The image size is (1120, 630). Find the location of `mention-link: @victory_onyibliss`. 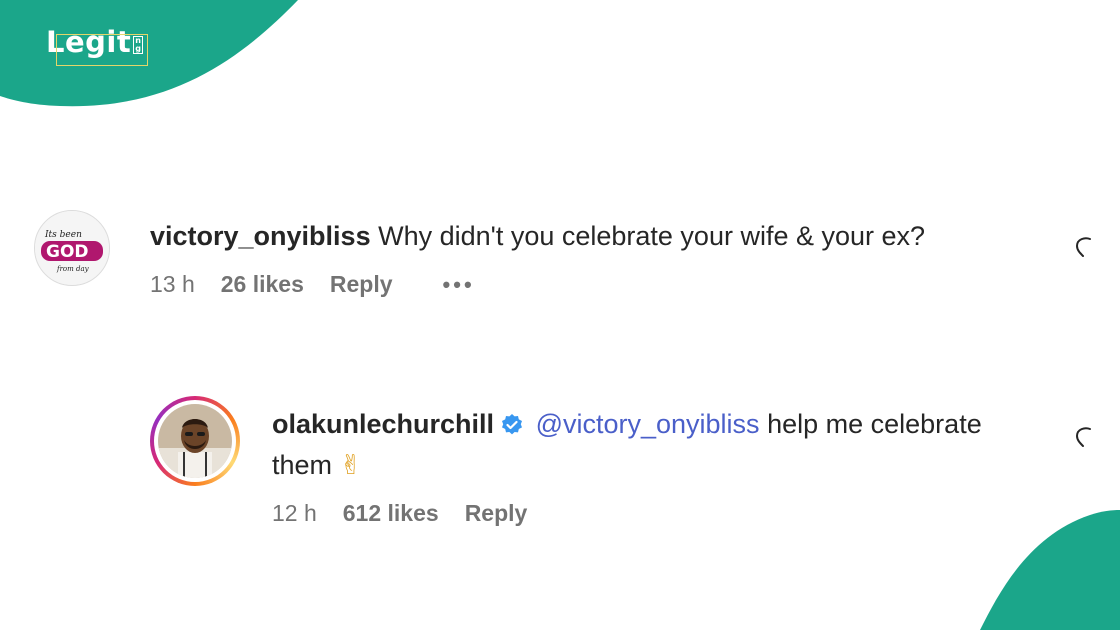

mention-link: @victory_onyibliss is located at coordinates (648, 424).